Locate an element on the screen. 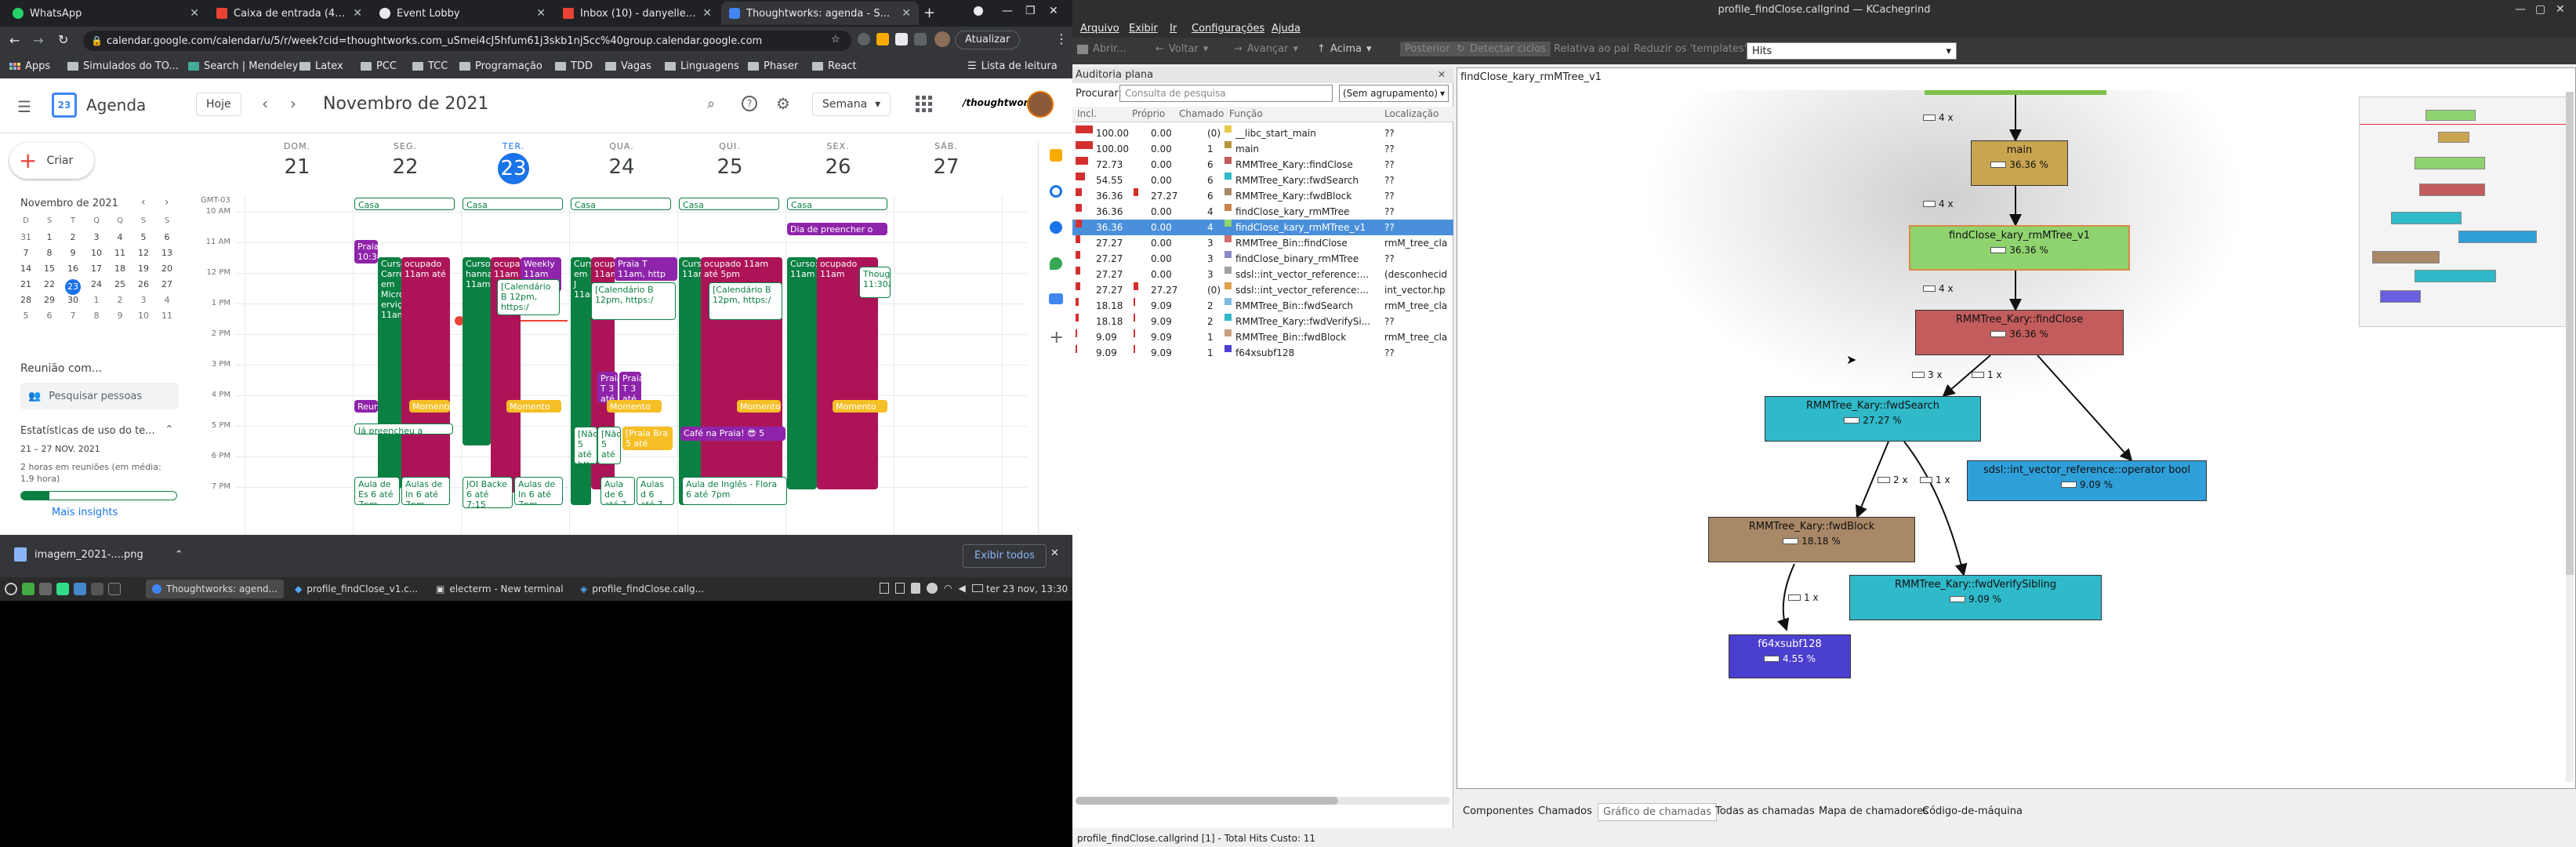  menu-file: Arquivo is located at coordinates (1099, 29).